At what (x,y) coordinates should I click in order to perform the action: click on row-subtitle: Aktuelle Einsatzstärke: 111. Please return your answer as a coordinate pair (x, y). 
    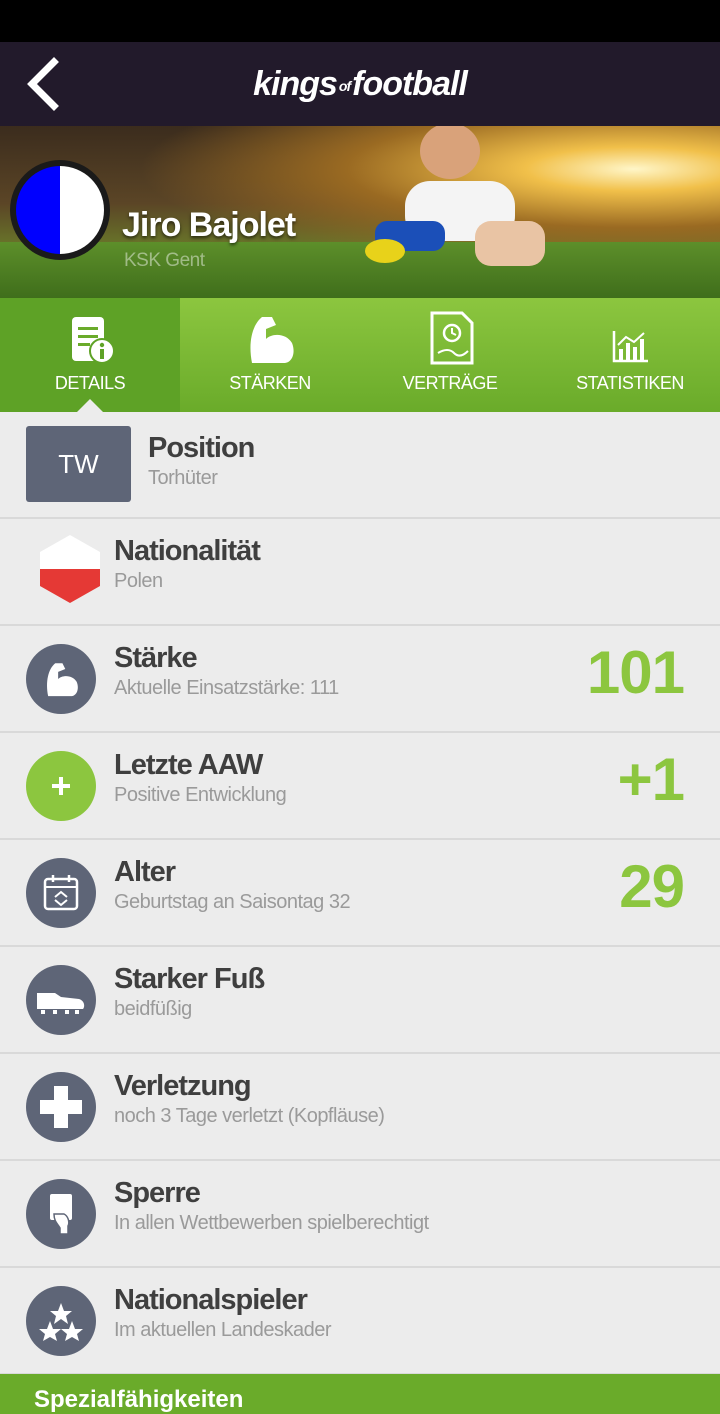
    Looking at the image, I should click on (226, 688).